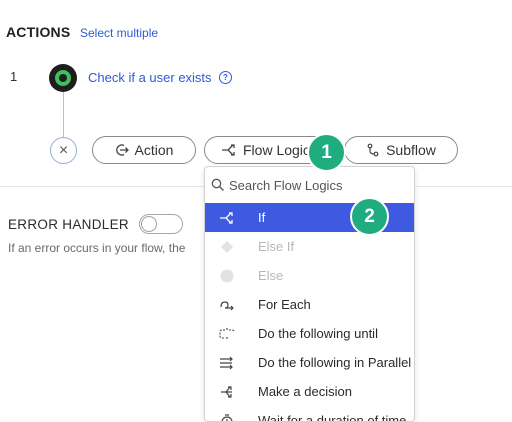 This screenshot has width=512, height=422. What do you see at coordinates (122, 150) in the screenshot?
I see `action-arrow-icon` at bounding box center [122, 150].